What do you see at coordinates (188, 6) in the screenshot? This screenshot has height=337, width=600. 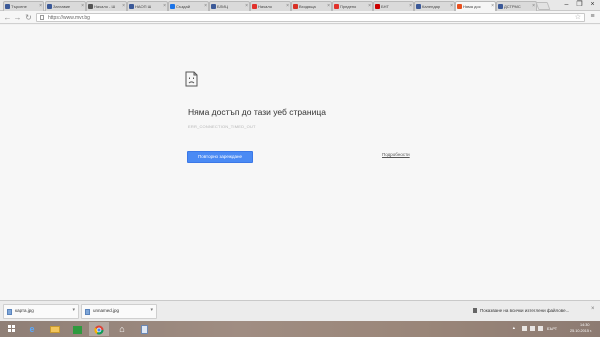 I see `tab: Създай ×` at bounding box center [188, 6].